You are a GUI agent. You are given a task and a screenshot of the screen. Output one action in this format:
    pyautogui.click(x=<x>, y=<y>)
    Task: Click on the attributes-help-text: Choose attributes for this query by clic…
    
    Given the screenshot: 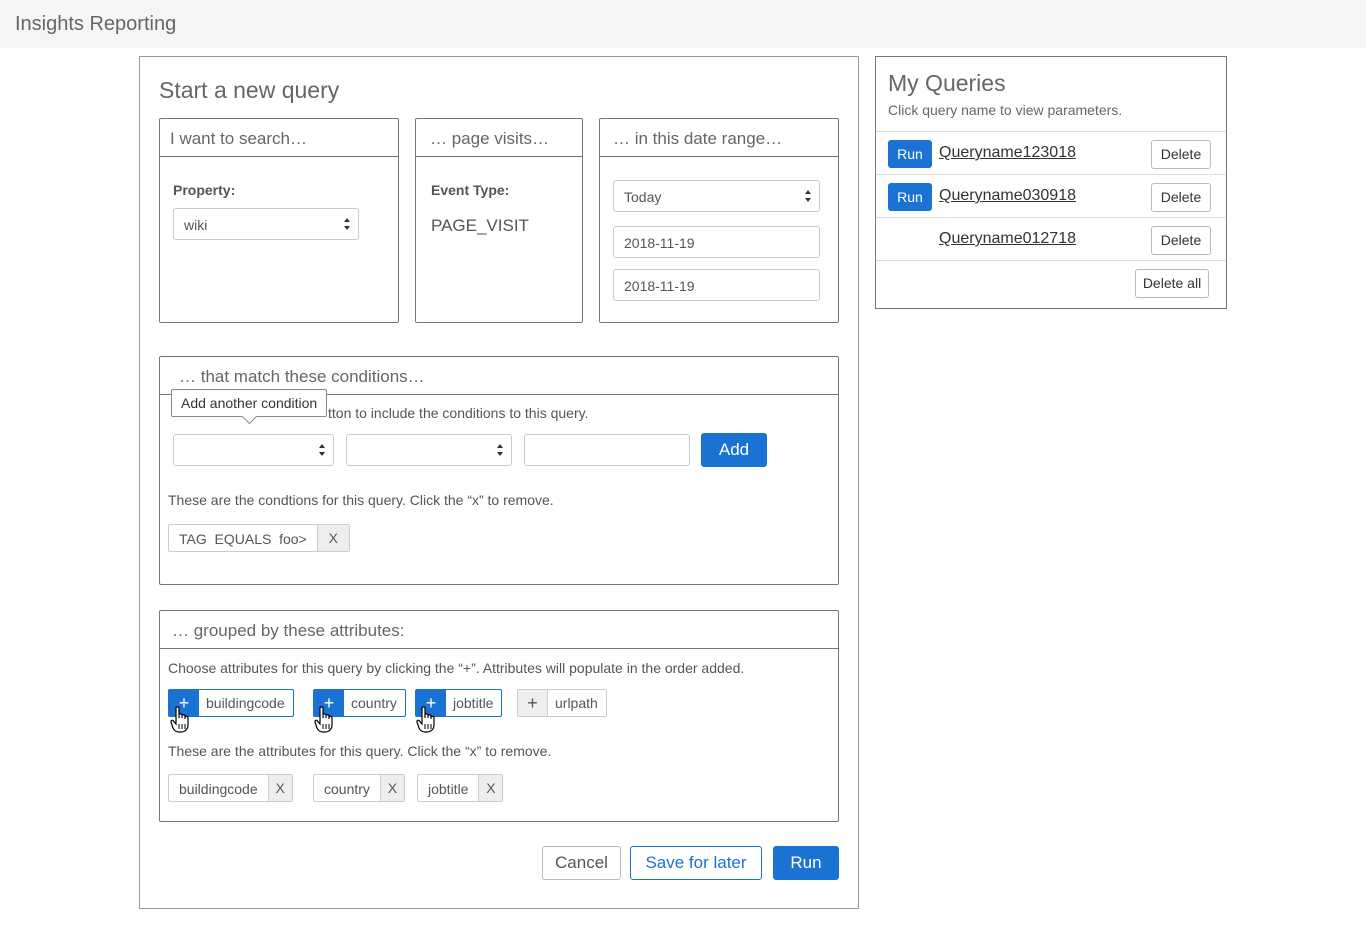 What is the action you would take?
    pyautogui.click(x=456, y=668)
    